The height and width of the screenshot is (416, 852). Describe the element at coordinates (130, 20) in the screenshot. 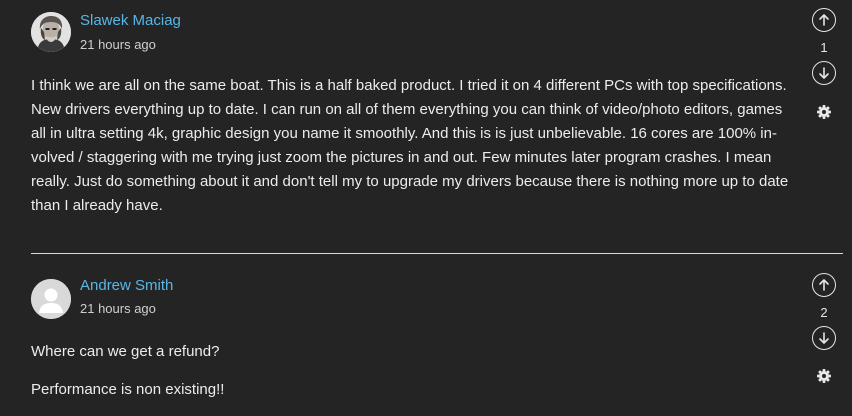

I see `comment-author-link: Slawek Maciag` at that location.